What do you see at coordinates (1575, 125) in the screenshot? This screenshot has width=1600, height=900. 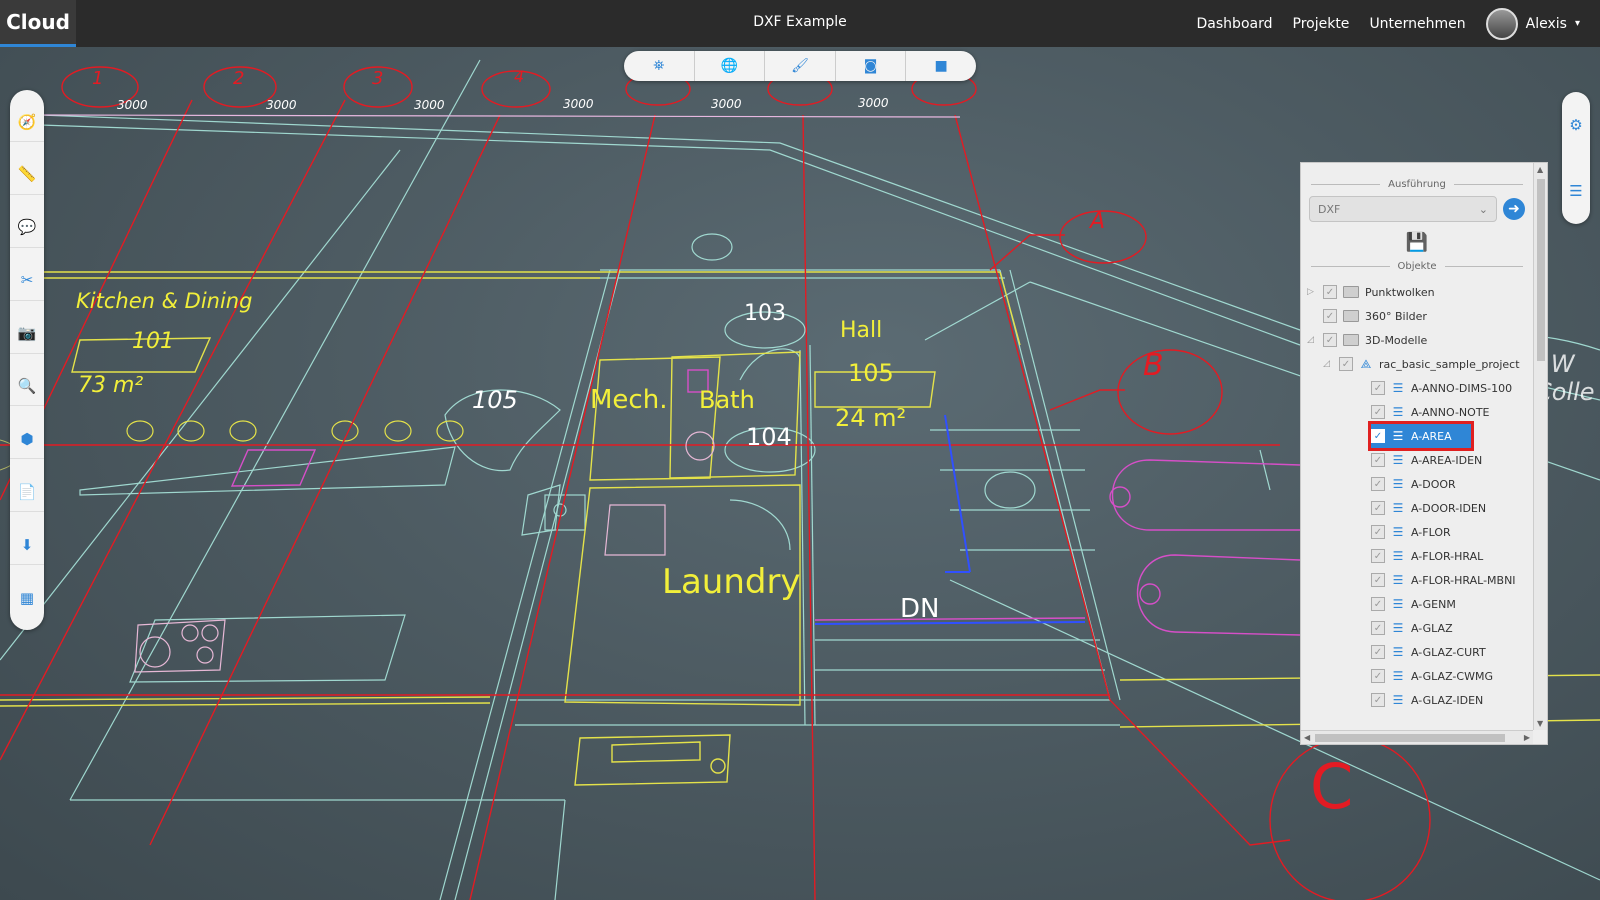 I see `settings-icon: ⚙` at bounding box center [1575, 125].